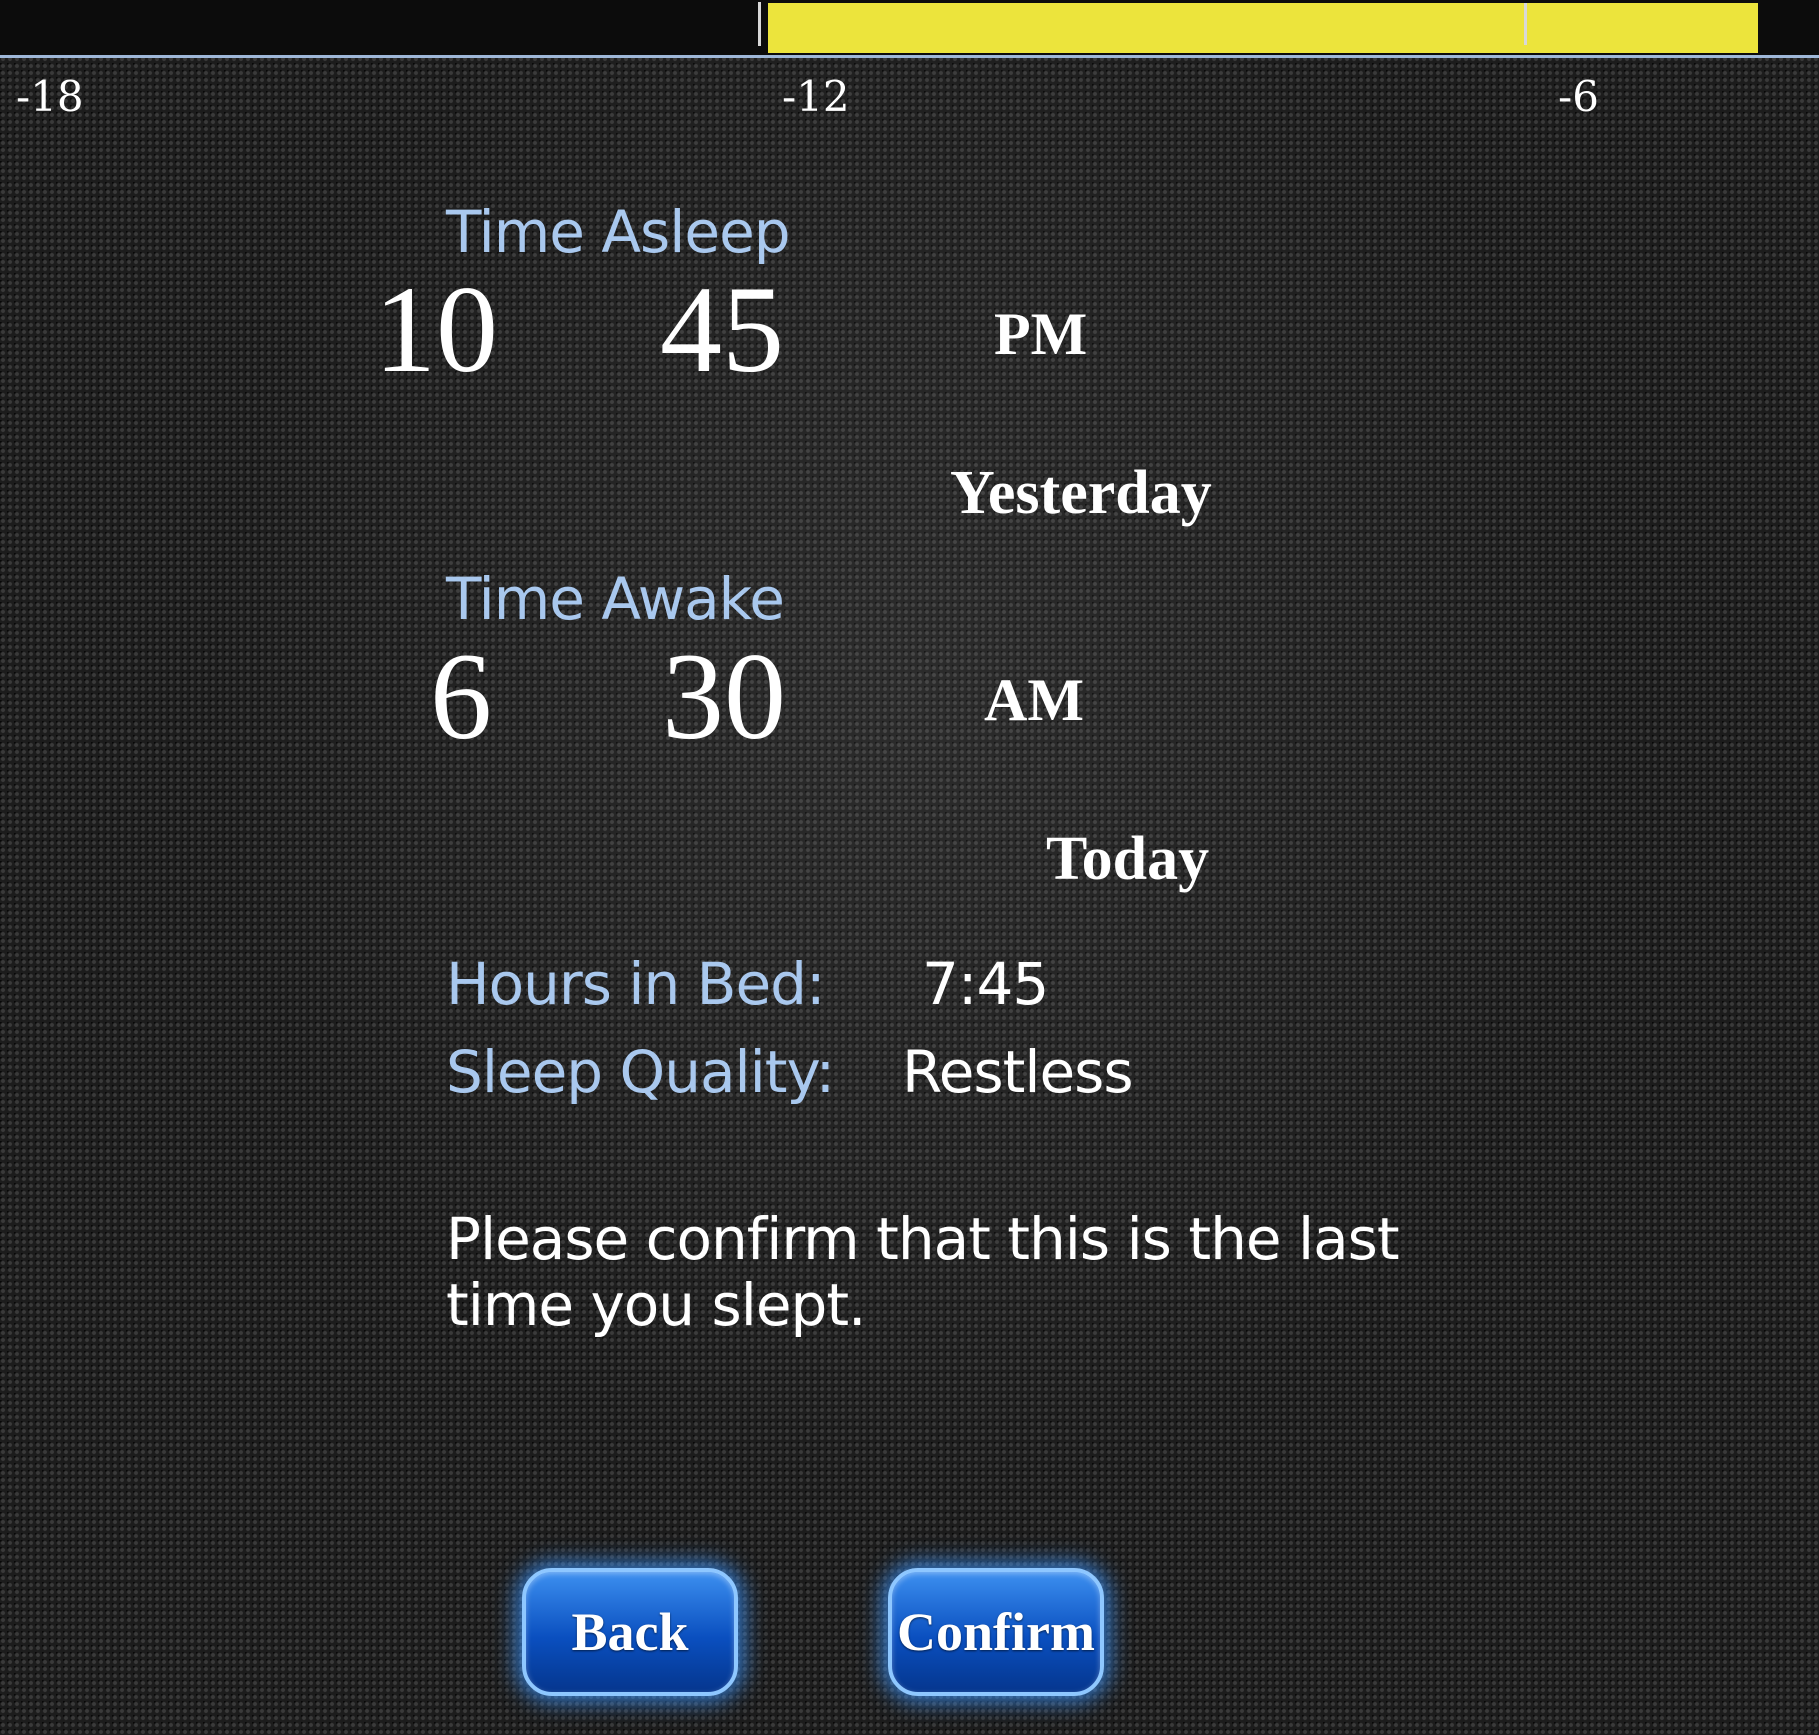 The height and width of the screenshot is (1735, 1819). I want to click on timeline-sleep-bar, so click(1263, 28).